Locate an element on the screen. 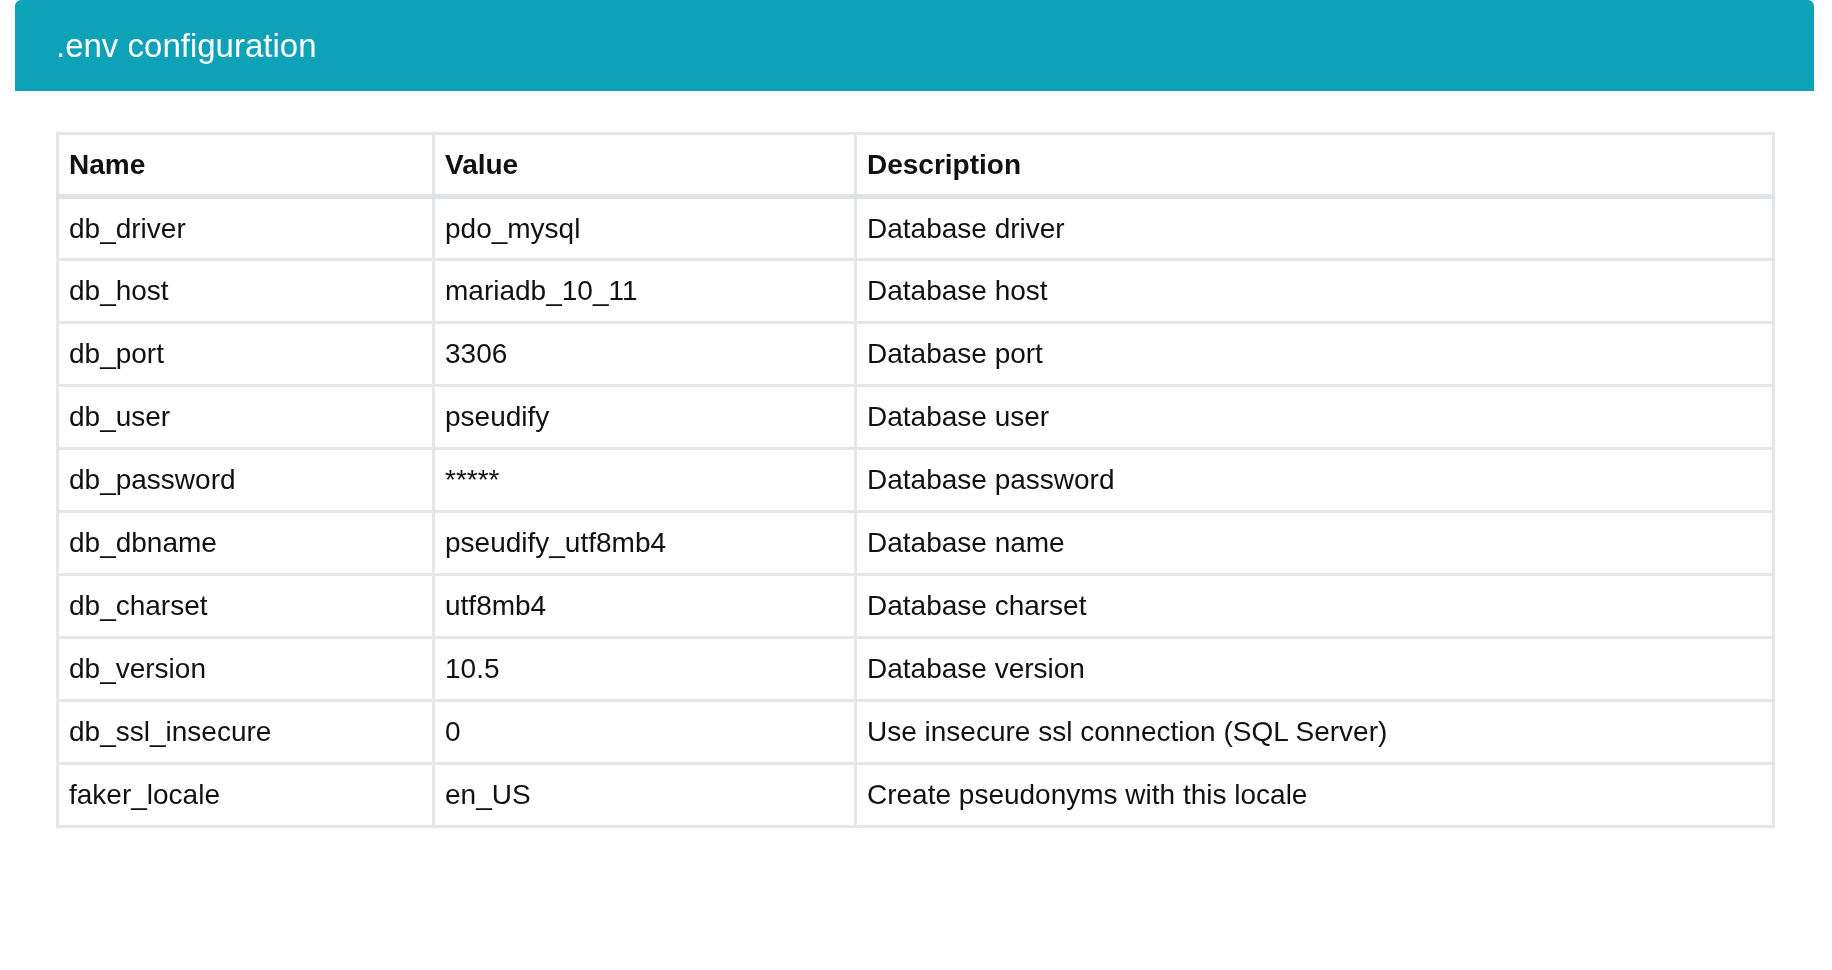 The image size is (1832, 970). table-cell: en_US is located at coordinates (644, 795).